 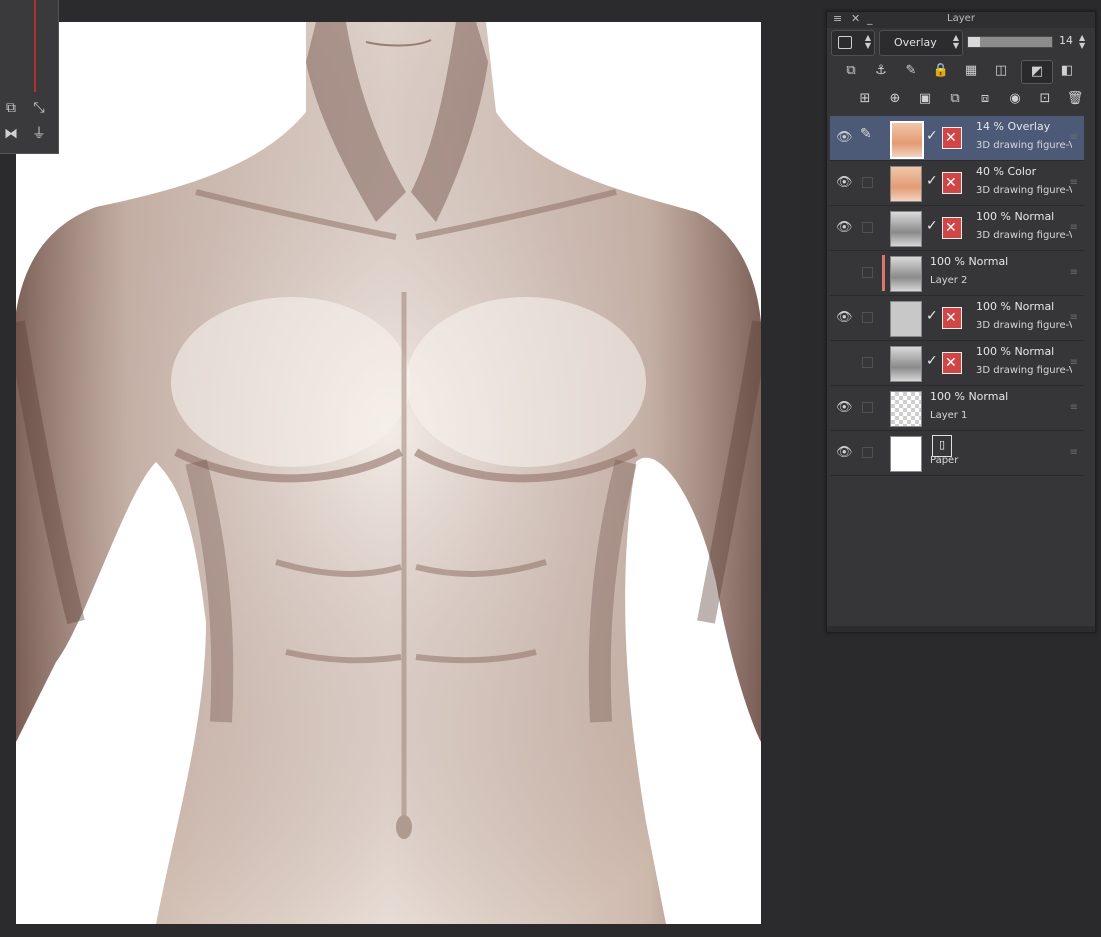 What do you see at coordinates (955, 99) in the screenshot?
I see `duplicate-layer-icon: ⧉` at bounding box center [955, 99].